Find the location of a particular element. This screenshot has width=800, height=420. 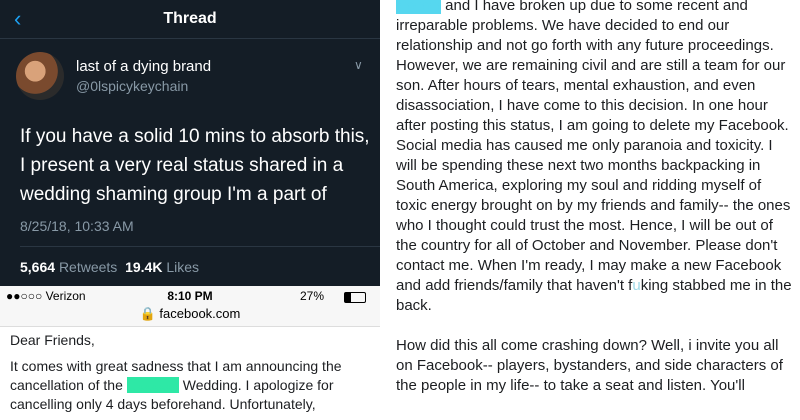

retweets-count: 5,664 is located at coordinates (37, 267).